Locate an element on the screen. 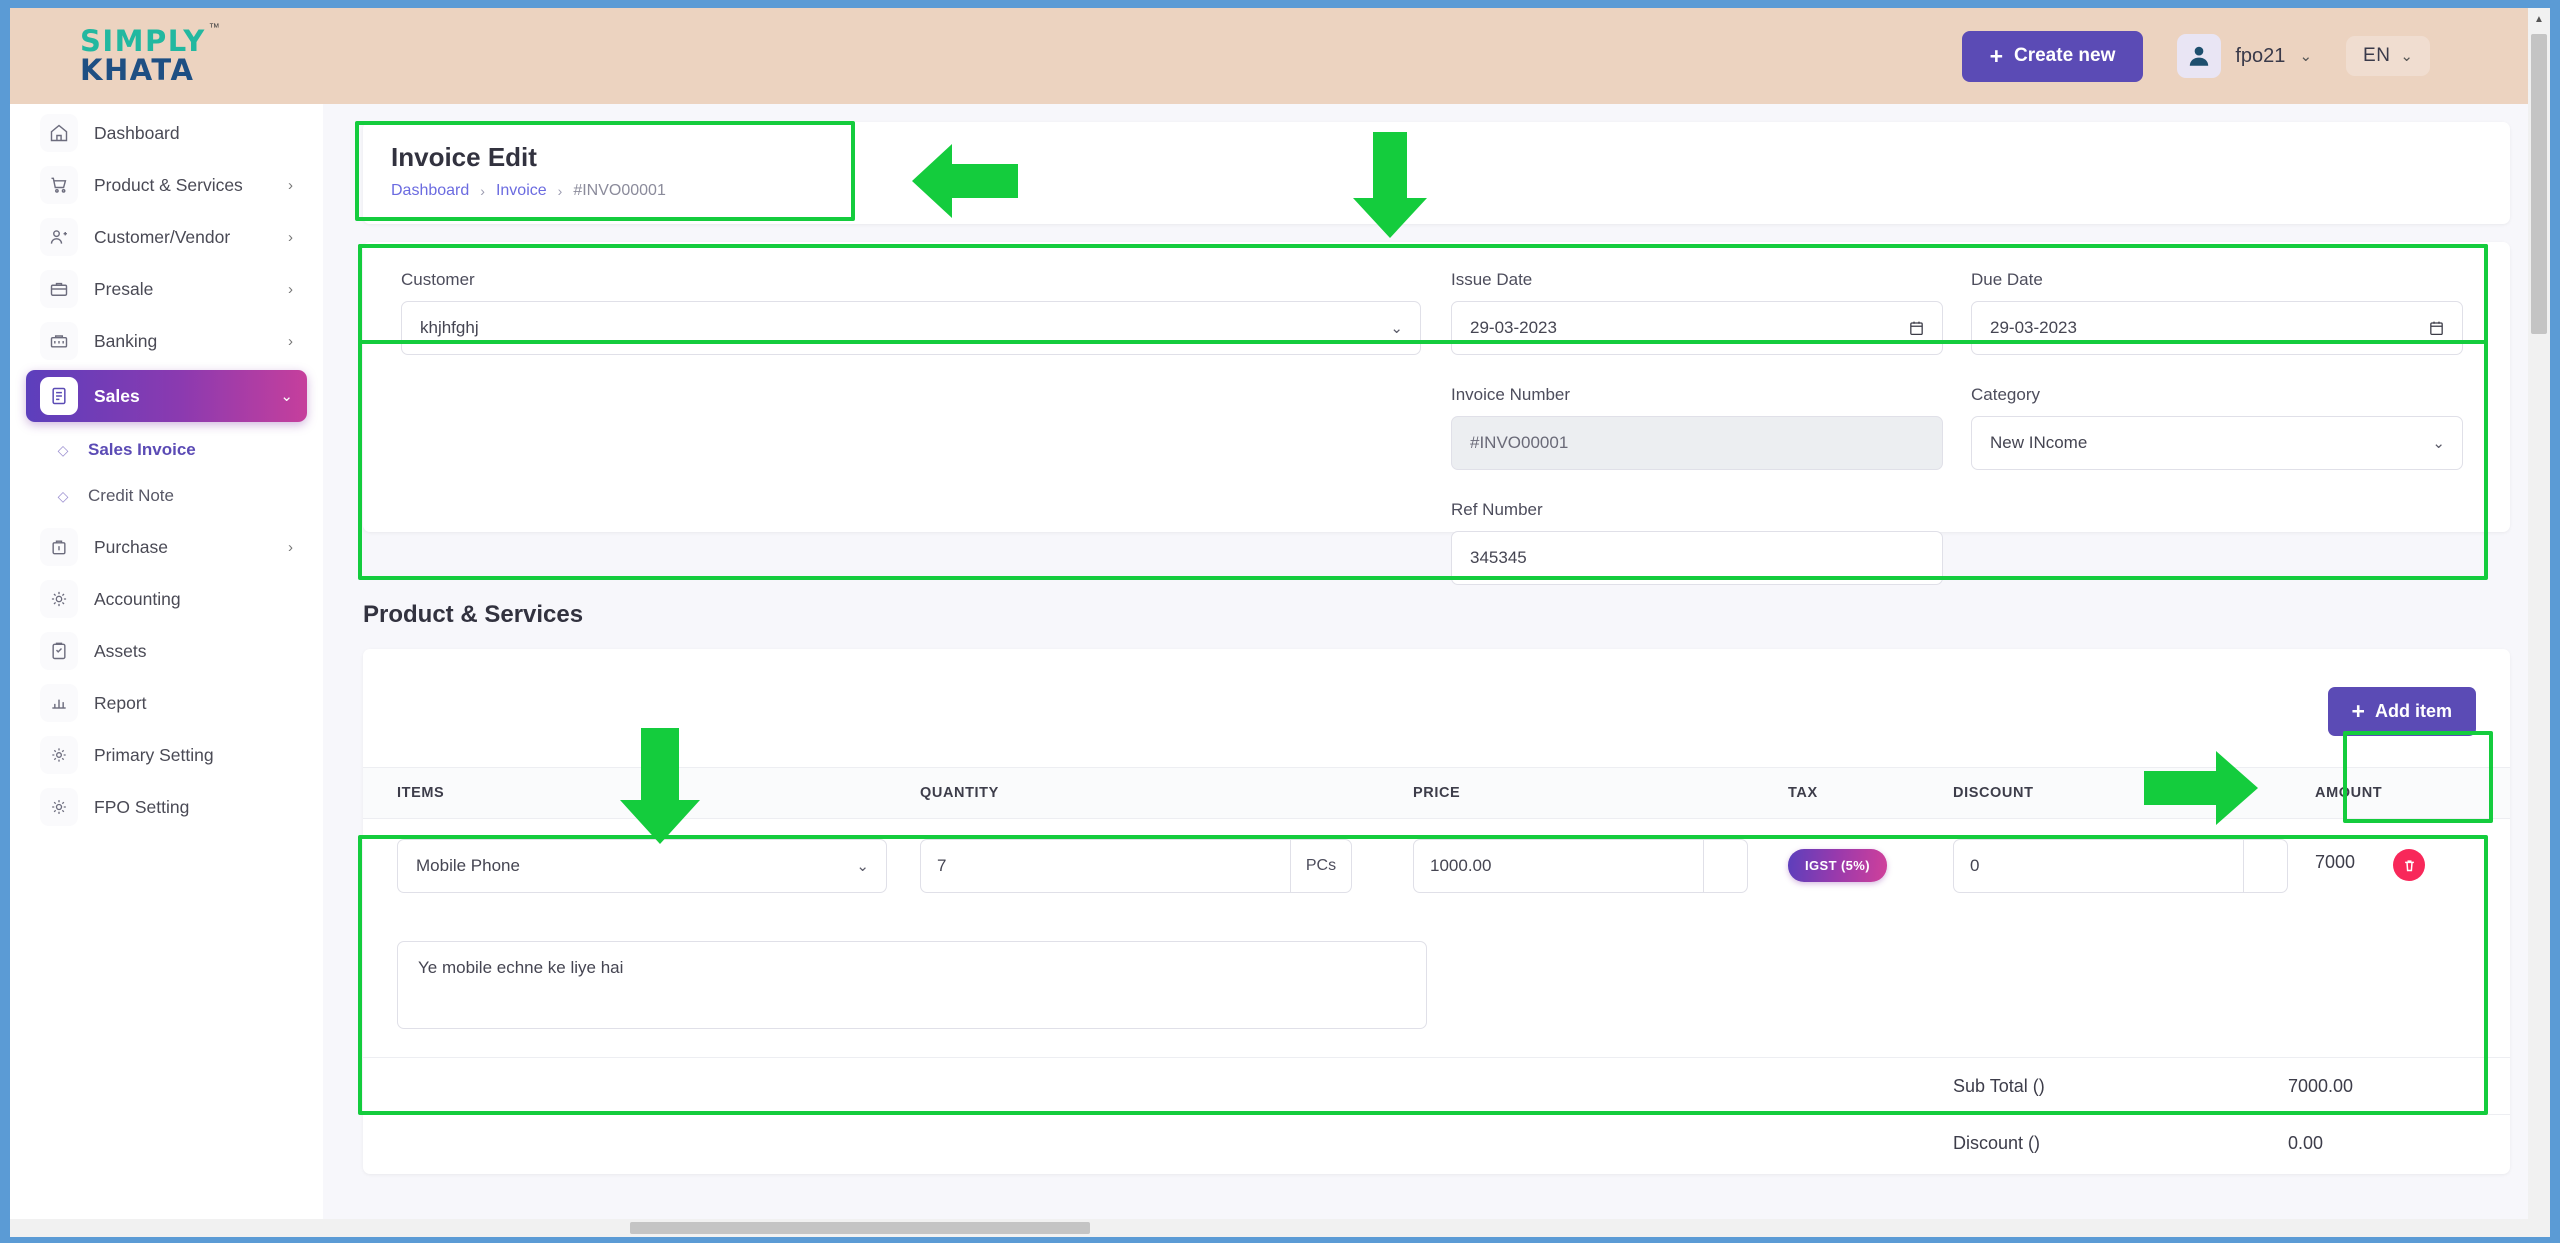  user-menu: fpo21 ⌄ is located at coordinates (2244, 56).